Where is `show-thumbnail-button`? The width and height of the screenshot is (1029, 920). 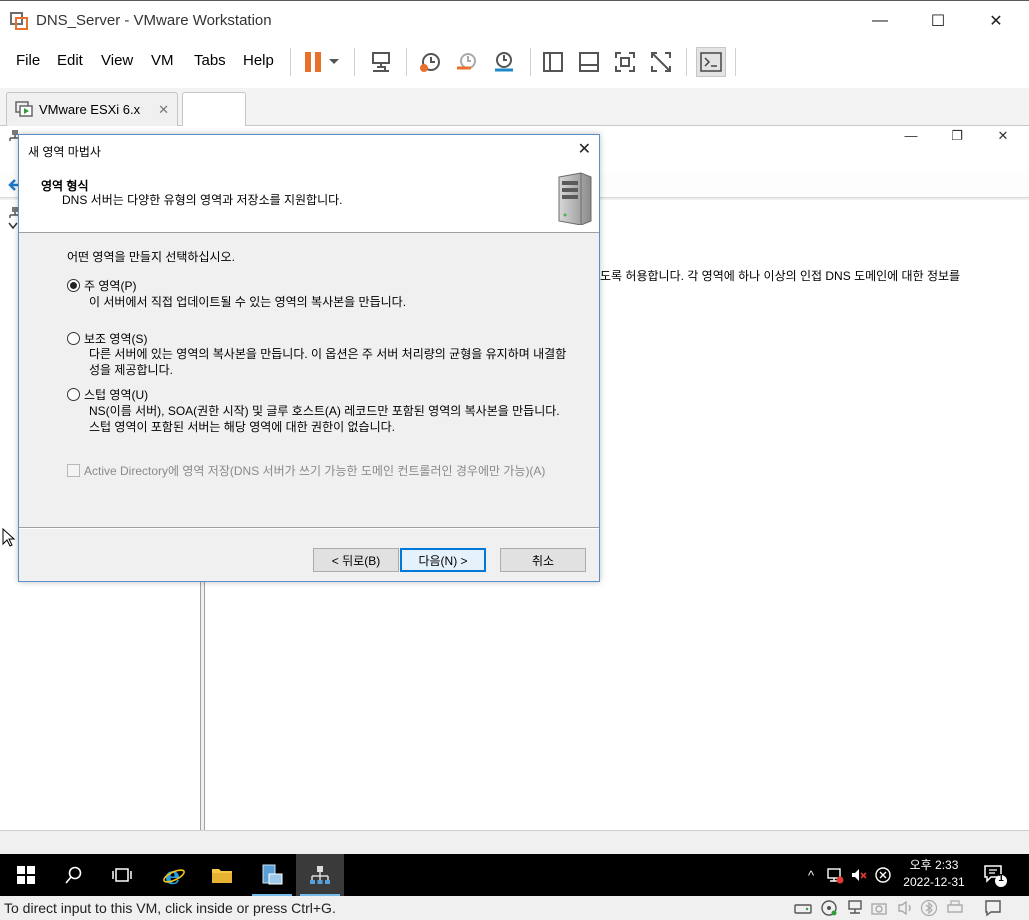
show-thumbnail-button is located at coordinates (589, 62).